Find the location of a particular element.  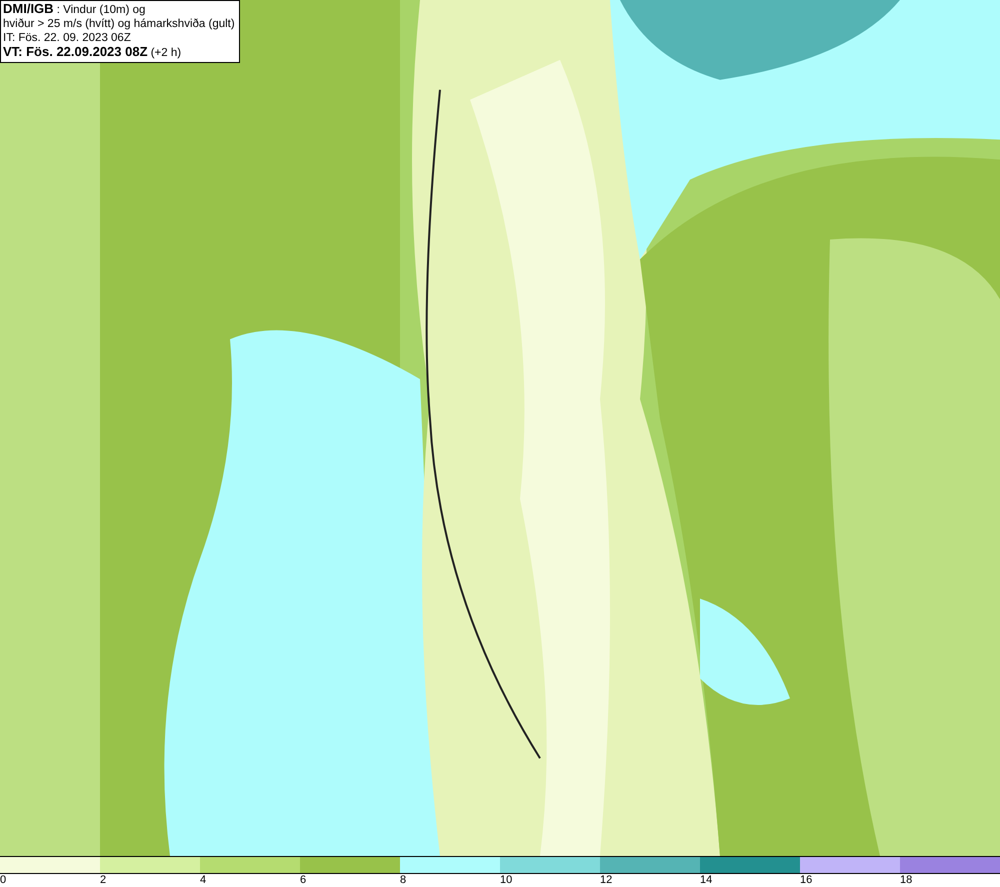

title-line: hviður > 25 m/s (hvítt) og hámarkshviða (gult) is located at coordinates (119, 24).